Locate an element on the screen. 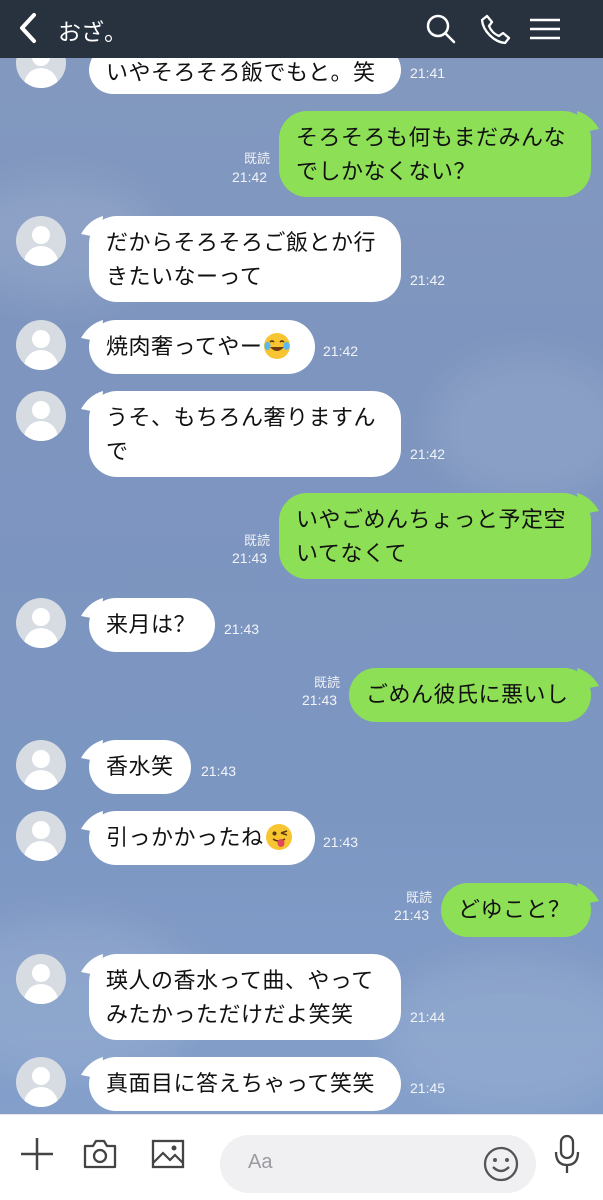  message-bubble: いやそろそろ飯でもと。笑 is located at coordinates (245, 76).